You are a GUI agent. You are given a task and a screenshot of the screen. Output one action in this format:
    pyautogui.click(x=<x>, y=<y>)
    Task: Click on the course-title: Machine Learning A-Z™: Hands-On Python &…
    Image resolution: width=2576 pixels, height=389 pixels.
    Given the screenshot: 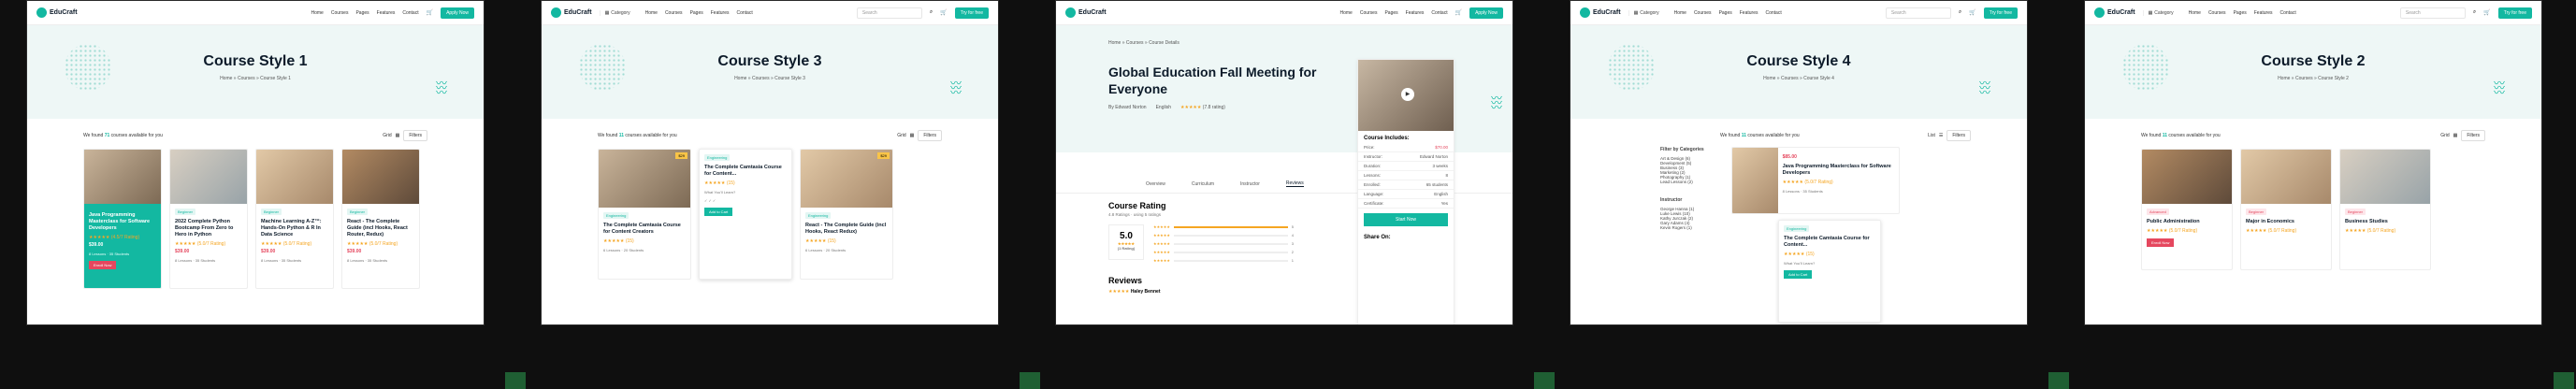 What is the action you would take?
    pyautogui.click(x=294, y=228)
    